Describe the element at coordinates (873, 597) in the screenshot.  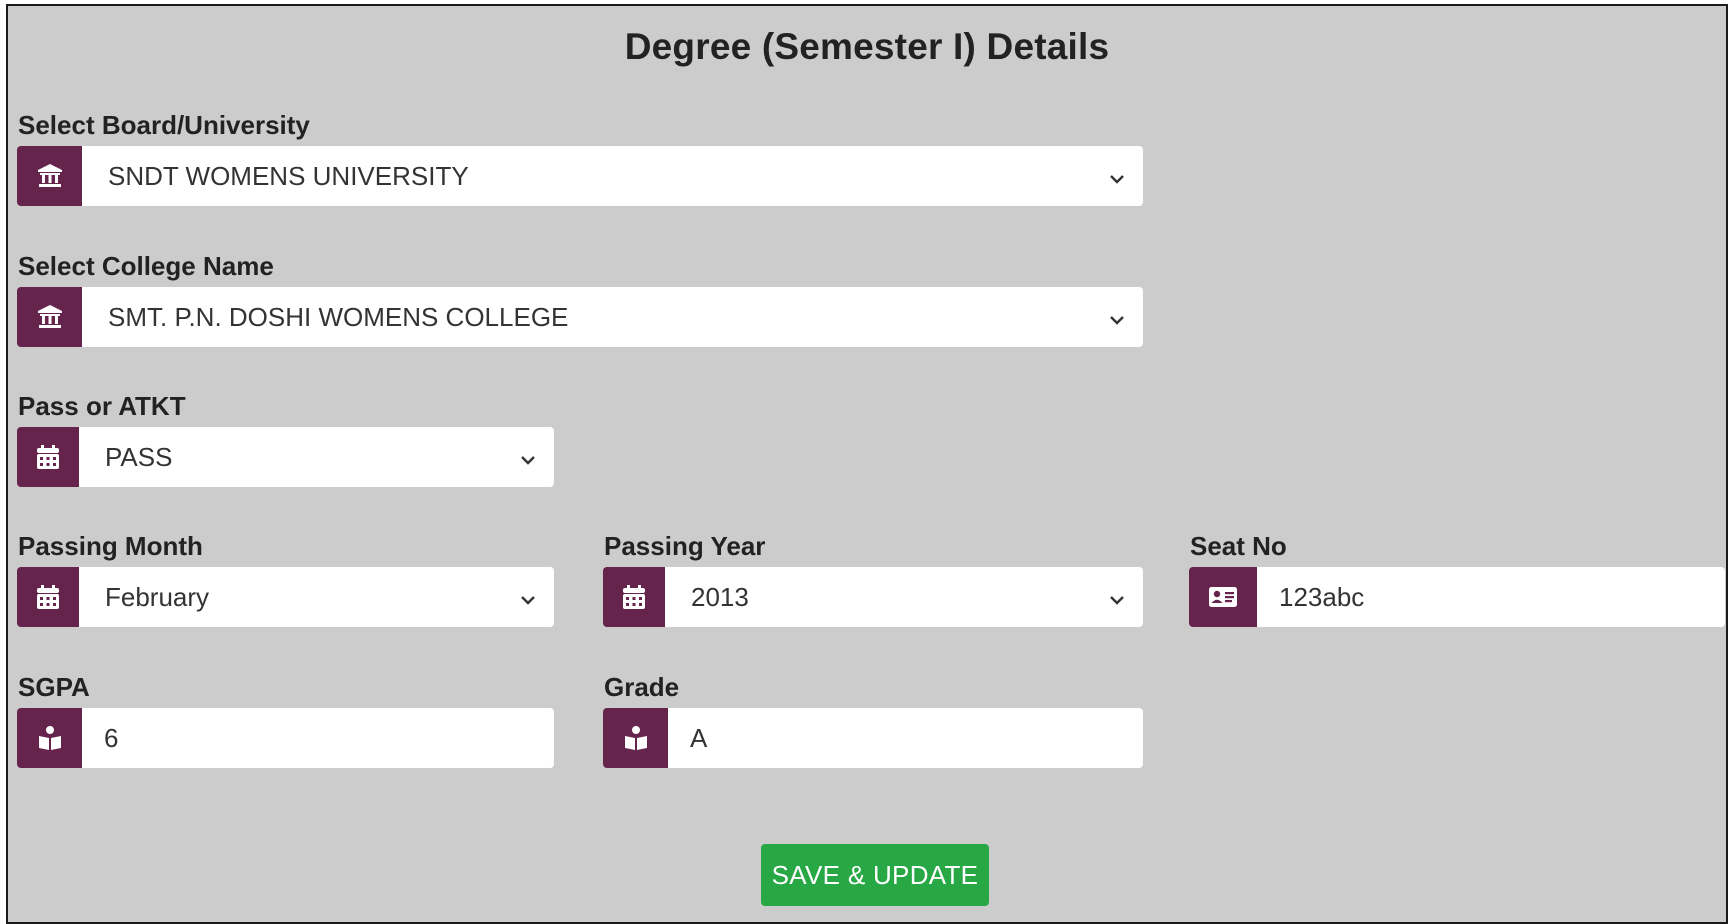
I see `passing-year-select: 2013` at that location.